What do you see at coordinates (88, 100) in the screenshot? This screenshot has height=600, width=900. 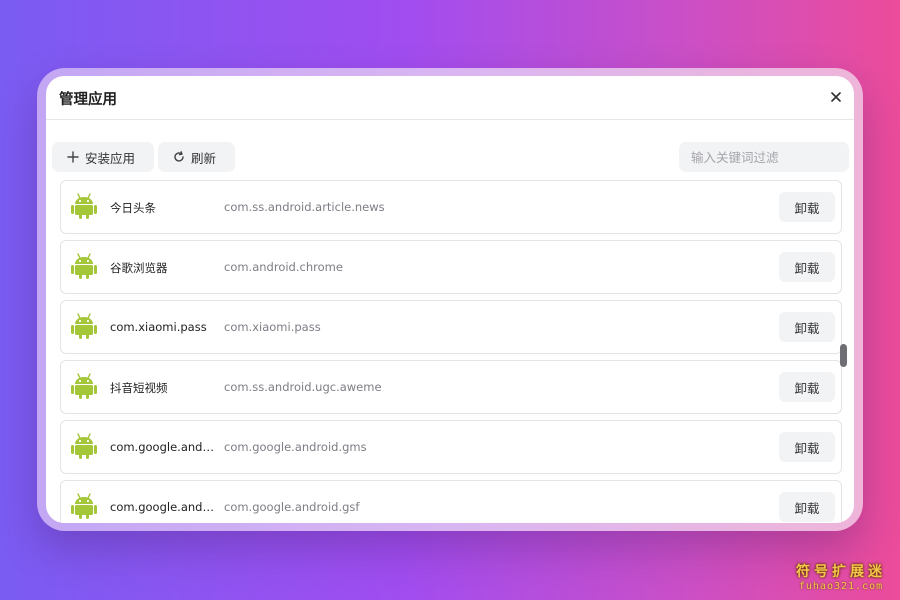 I see `dialog-title: 管理应用` at bounding box center [88, 100].